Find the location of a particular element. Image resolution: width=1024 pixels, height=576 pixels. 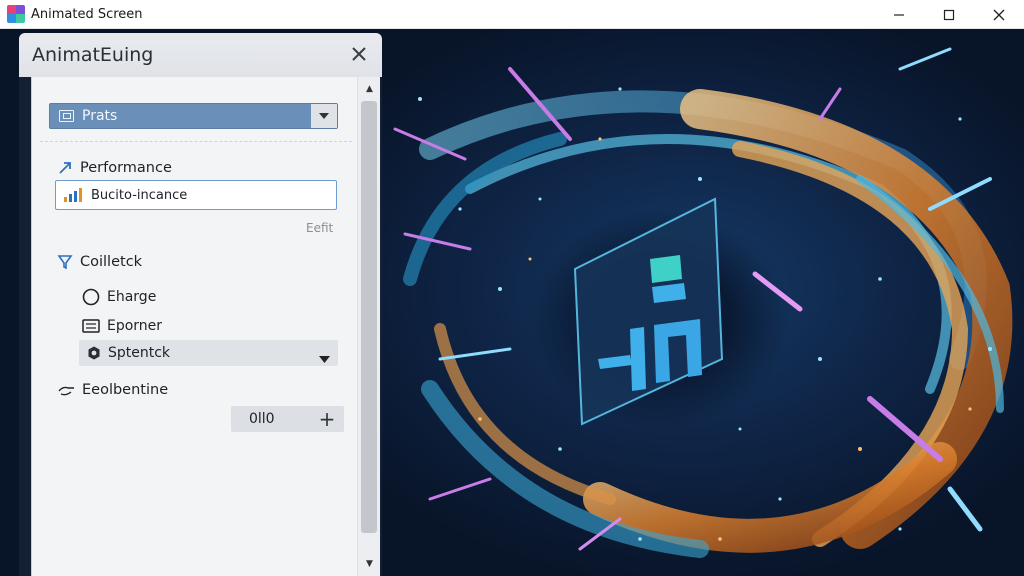

minimize-button is located at coordinates (899, 14).